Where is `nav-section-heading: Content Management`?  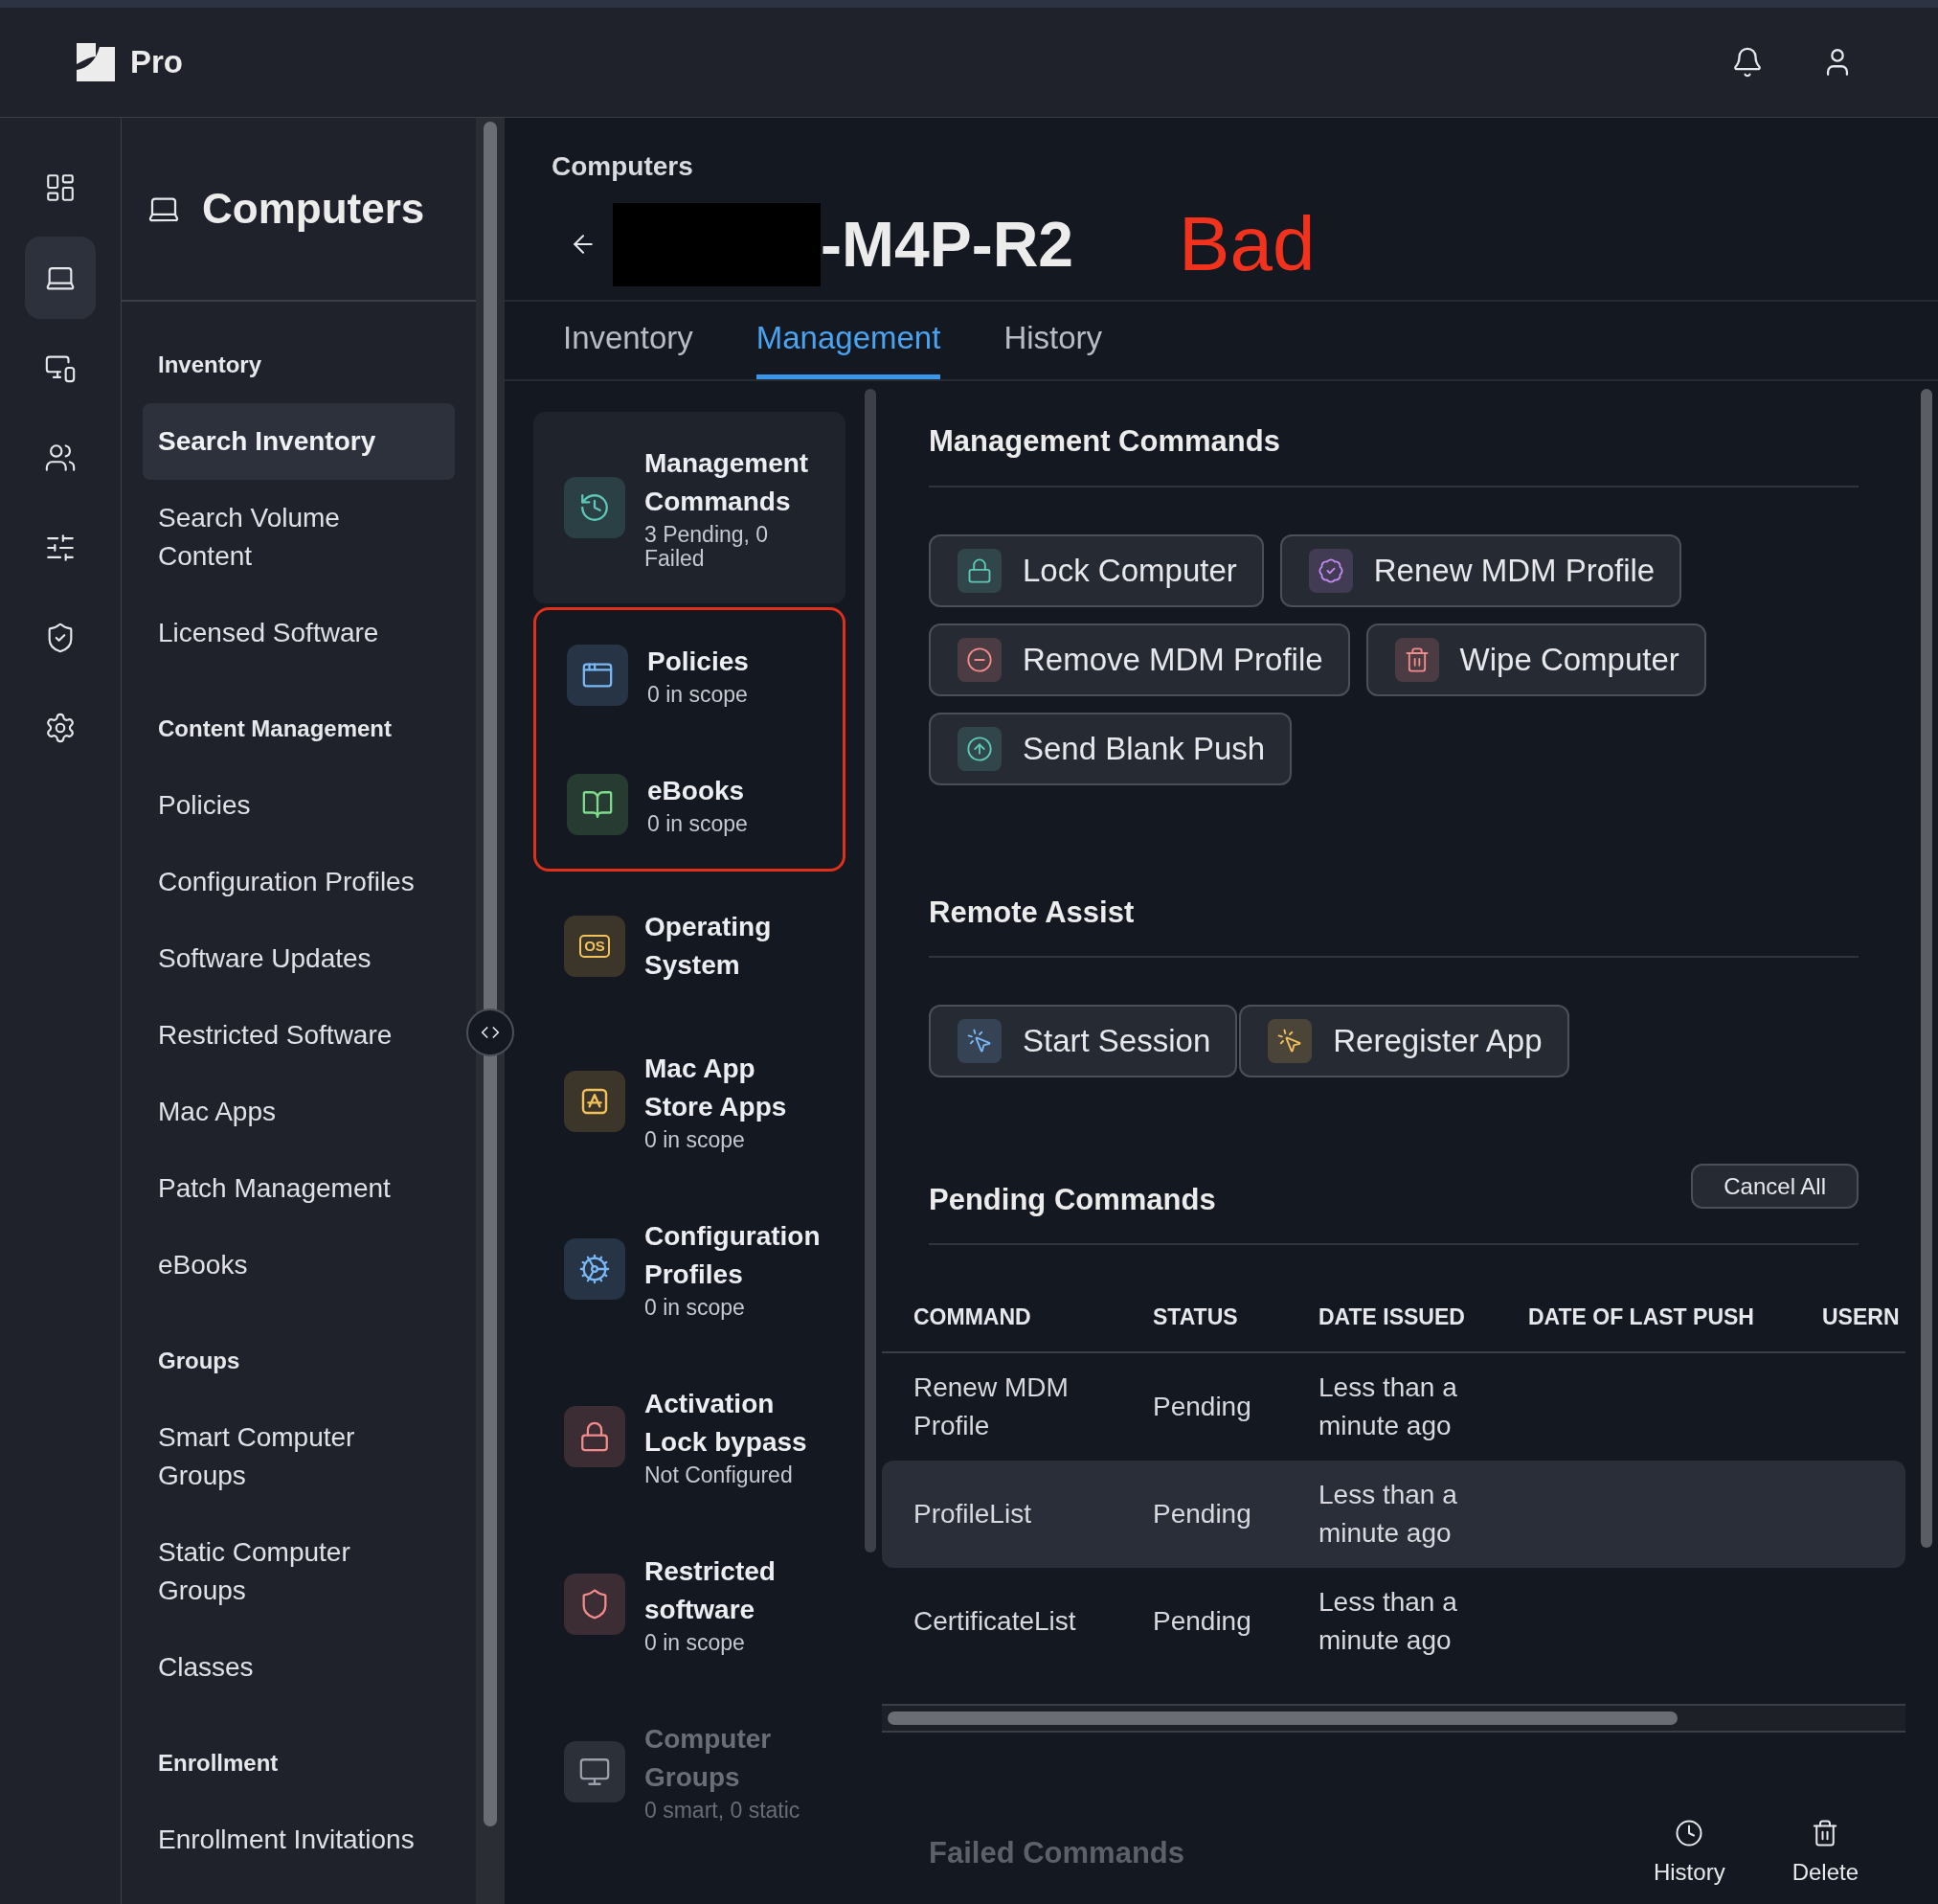
nav-section-heading: Content Management is located at coordinates (275, 728).